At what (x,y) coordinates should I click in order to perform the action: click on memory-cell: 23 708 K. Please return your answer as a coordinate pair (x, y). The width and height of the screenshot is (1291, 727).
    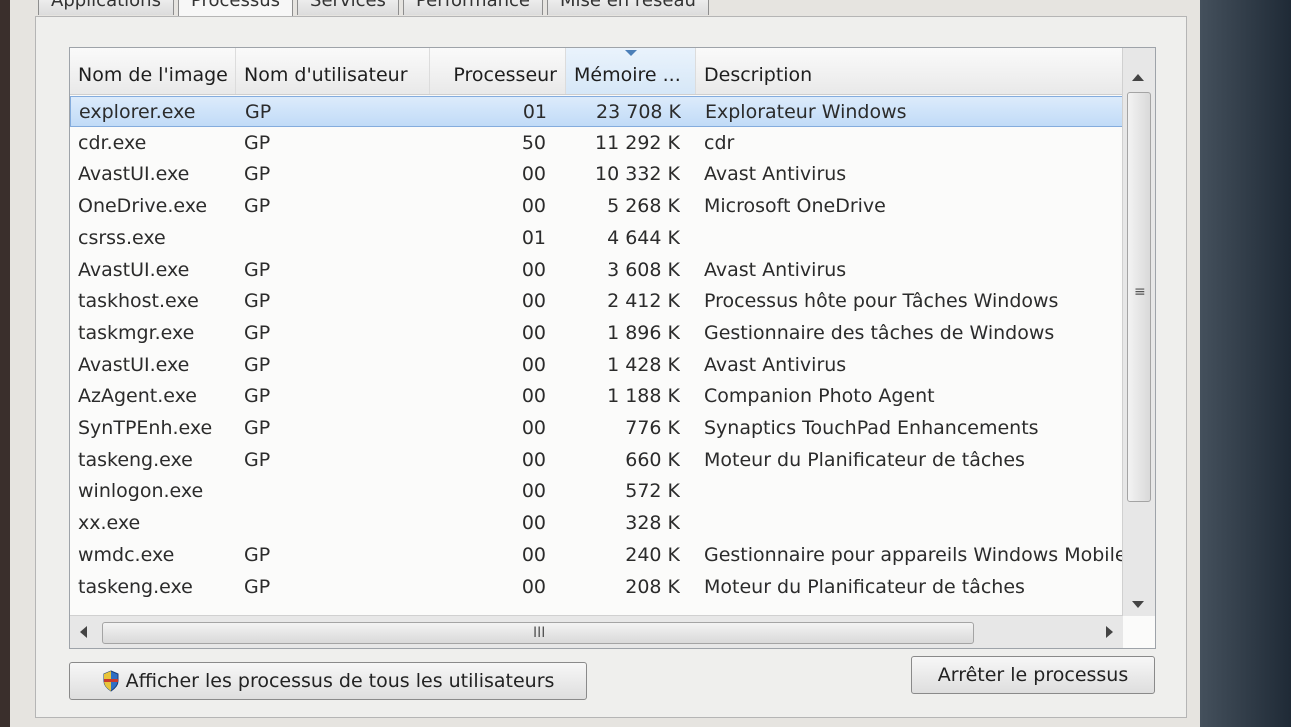
    Looking at the image, I should click on (638, 112).